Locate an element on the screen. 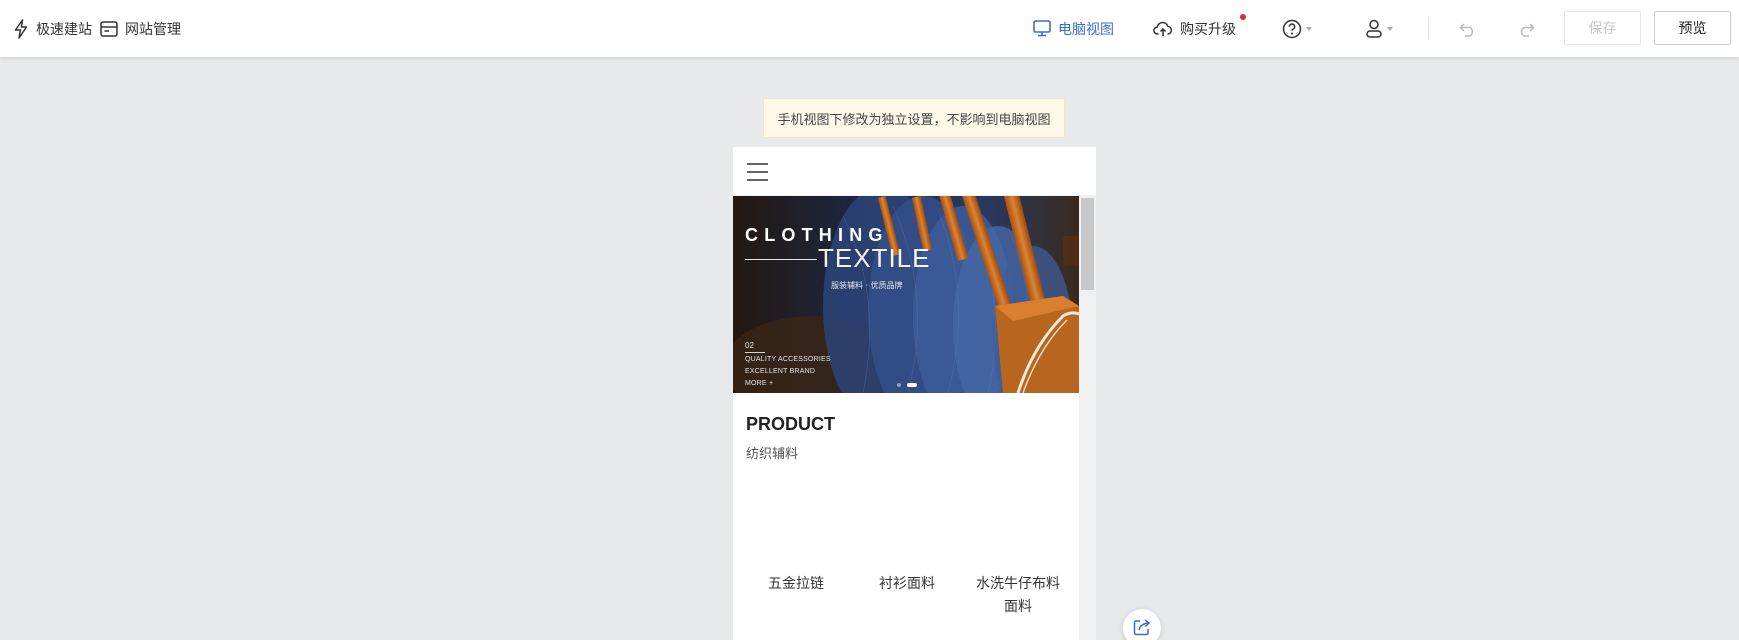  redo-button is located at coordinates (1526, 28).